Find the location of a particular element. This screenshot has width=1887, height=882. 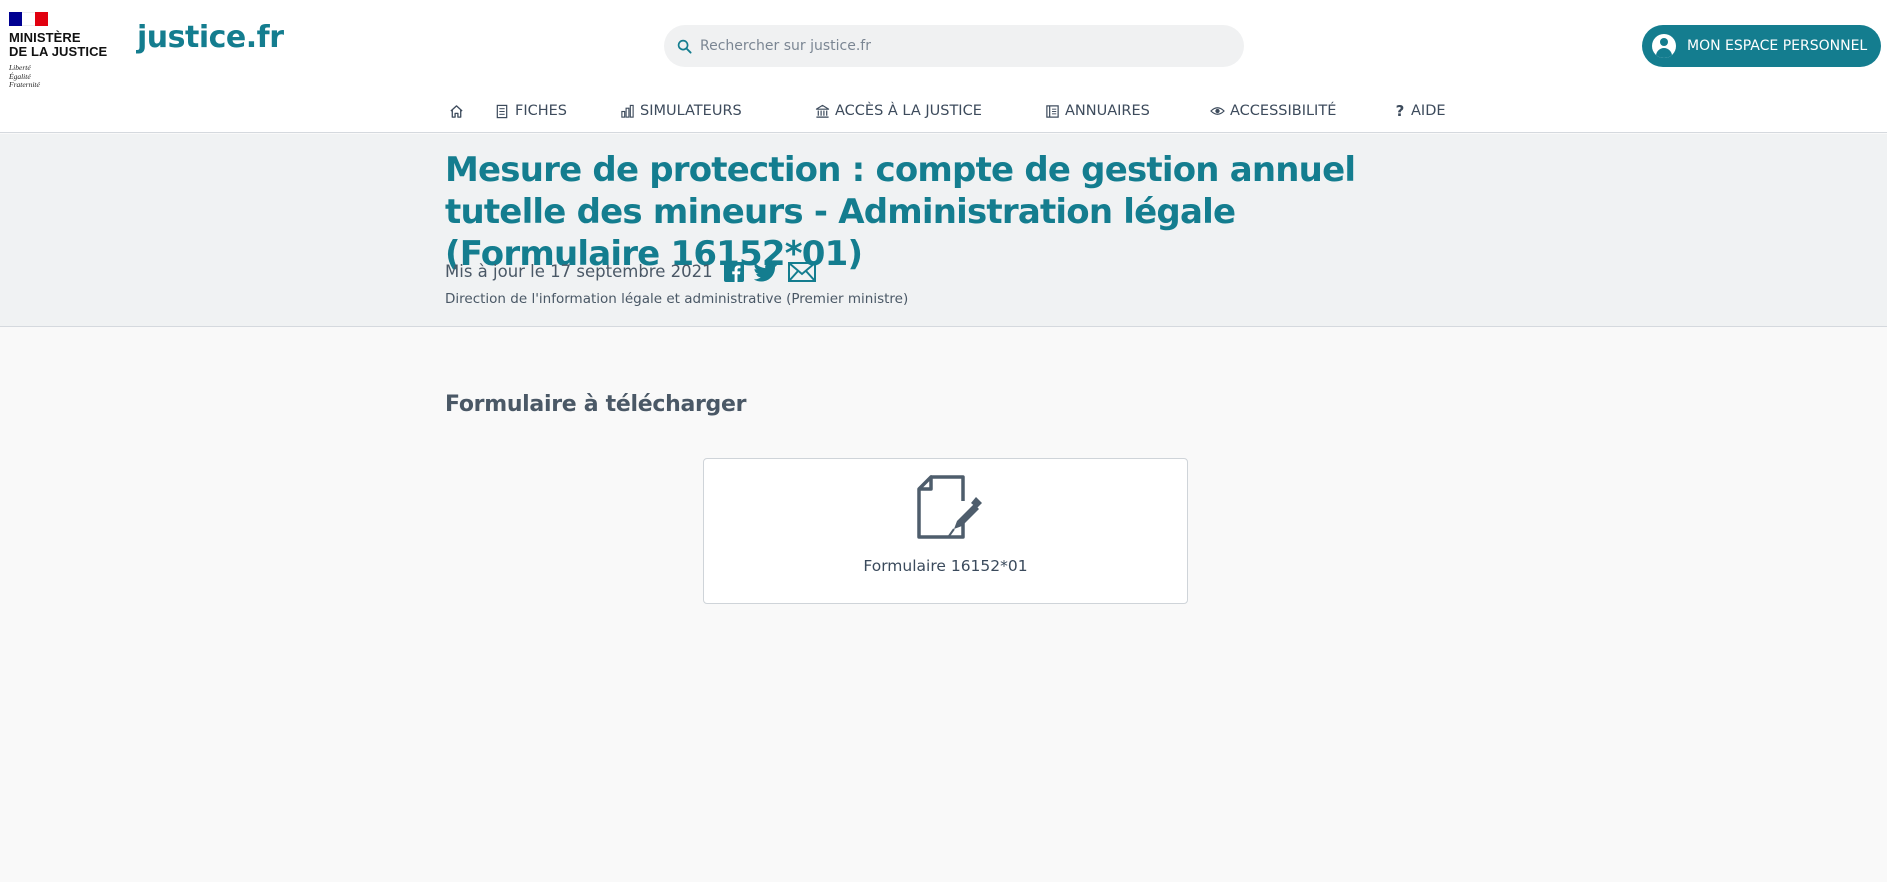

form-download-card: Formulaire 16152*01 is located at coordinates (945, 531).